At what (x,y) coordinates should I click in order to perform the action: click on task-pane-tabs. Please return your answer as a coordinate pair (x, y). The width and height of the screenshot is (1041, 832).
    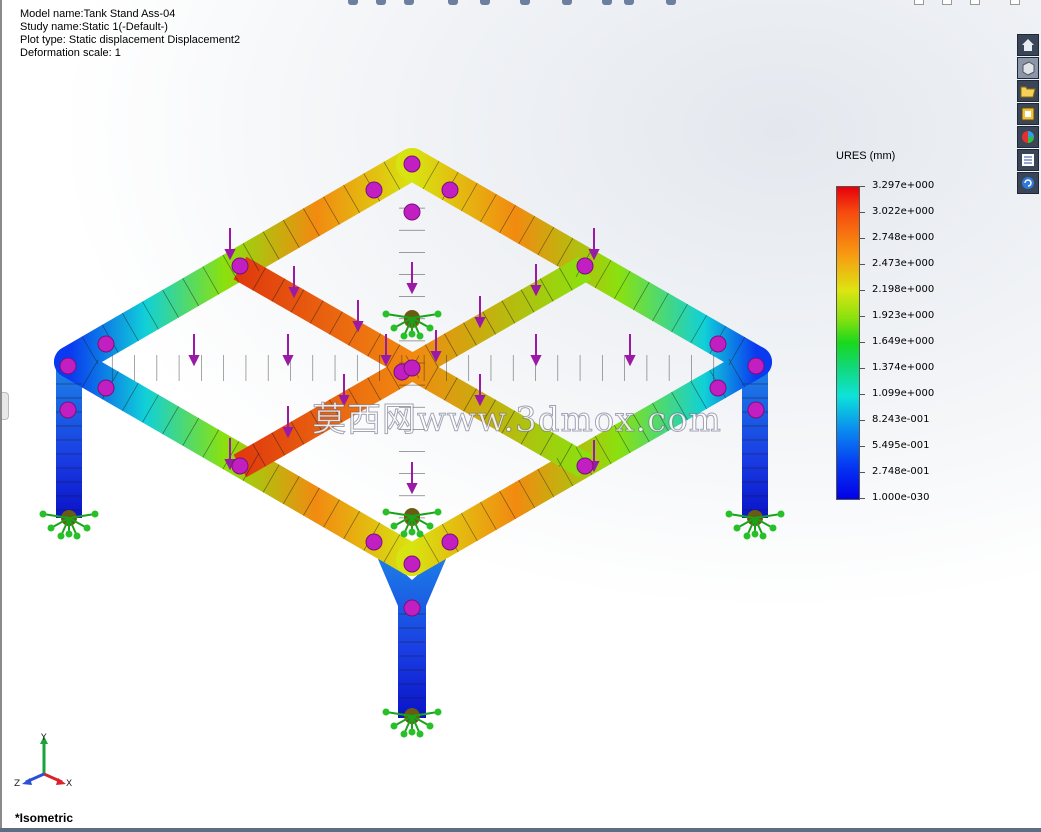
    Looking at the image, I should click on (1028, 114).